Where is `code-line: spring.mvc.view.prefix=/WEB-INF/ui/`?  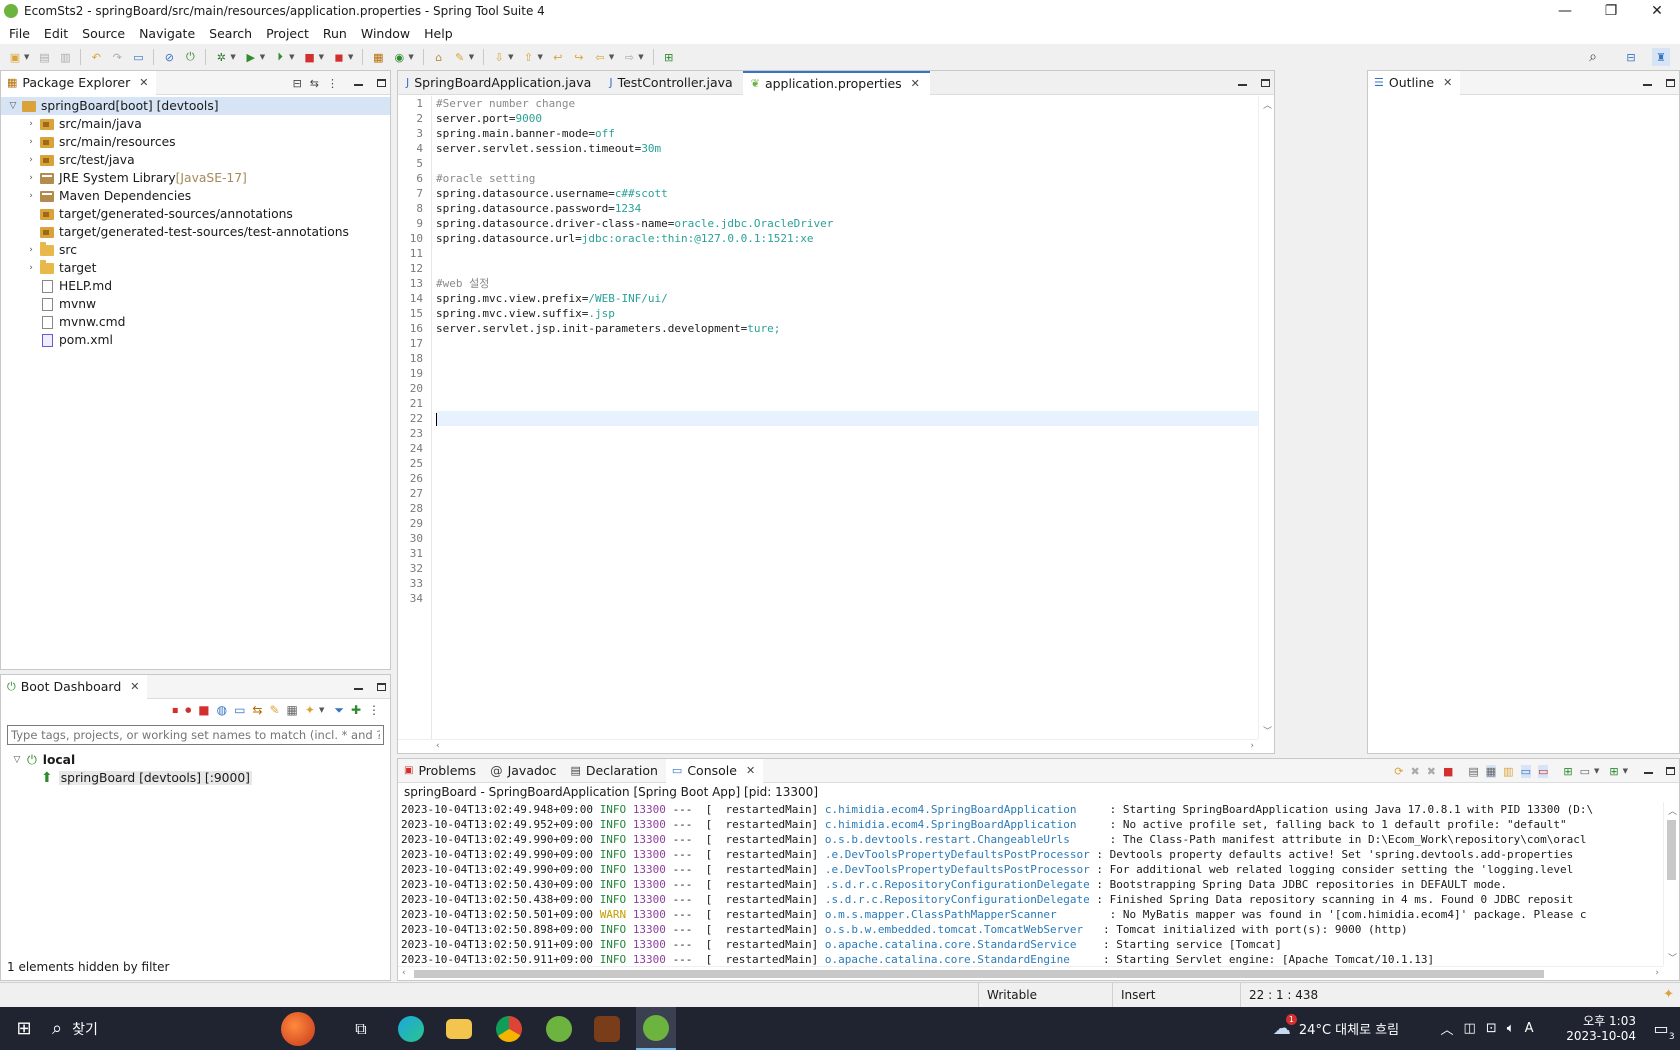
code-line: spring.mvc.view.prefix=/WEB-INF/ui/ is located at coordinates (847, 298).